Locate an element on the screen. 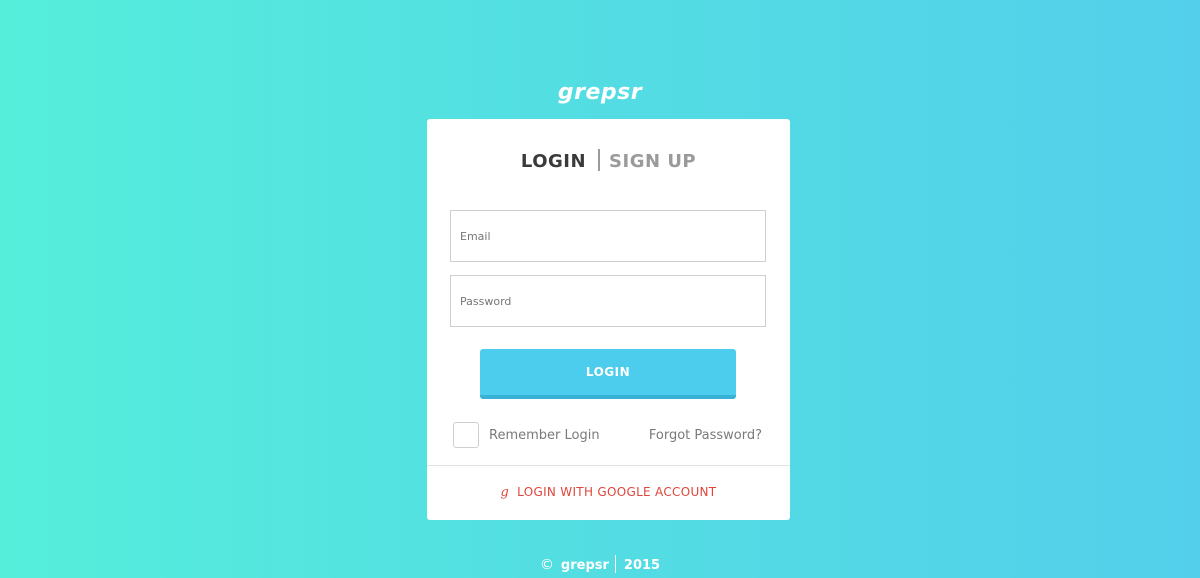 The height and width of the screenshot is (578, 1200). footer-separator is located at coordinates (615, 564).